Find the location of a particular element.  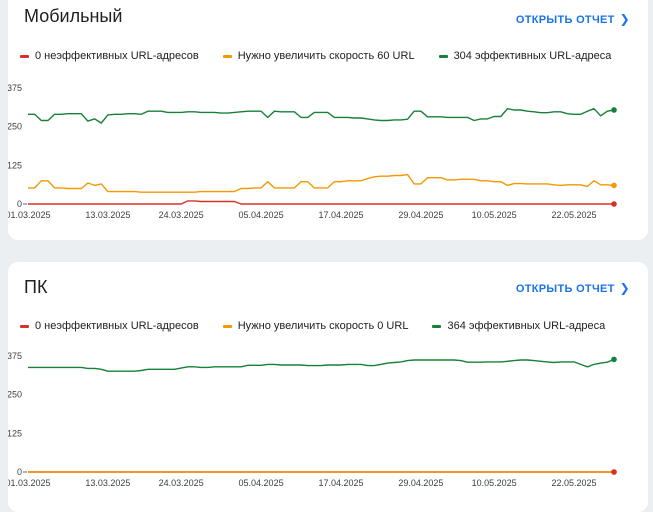

legend-item-needs-improvement: Нужно увеличить скорость 0 URL is located at coordinates (315, 326).